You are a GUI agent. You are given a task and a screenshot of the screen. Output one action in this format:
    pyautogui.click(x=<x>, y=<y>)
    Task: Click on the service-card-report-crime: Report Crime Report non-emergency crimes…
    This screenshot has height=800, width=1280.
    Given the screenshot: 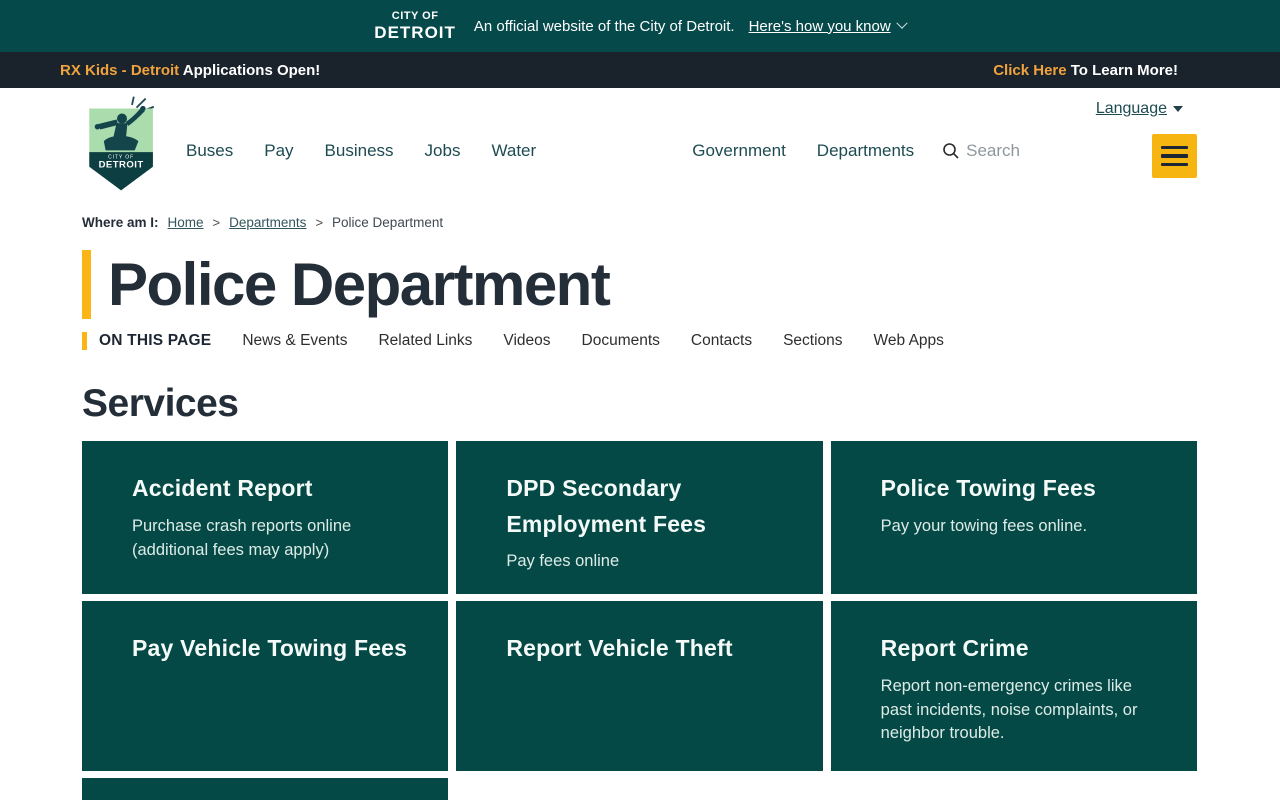 What is the action you would take?
    pyautogui.click(x=1013, y=686)
    